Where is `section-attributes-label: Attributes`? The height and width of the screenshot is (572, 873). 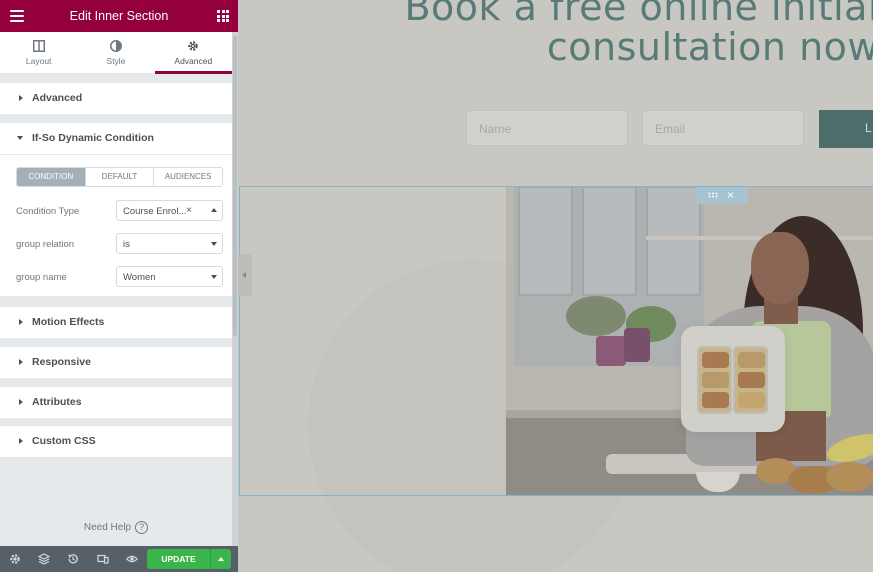 section-attributes-label: Attributes is located at coordinates (57, 402).